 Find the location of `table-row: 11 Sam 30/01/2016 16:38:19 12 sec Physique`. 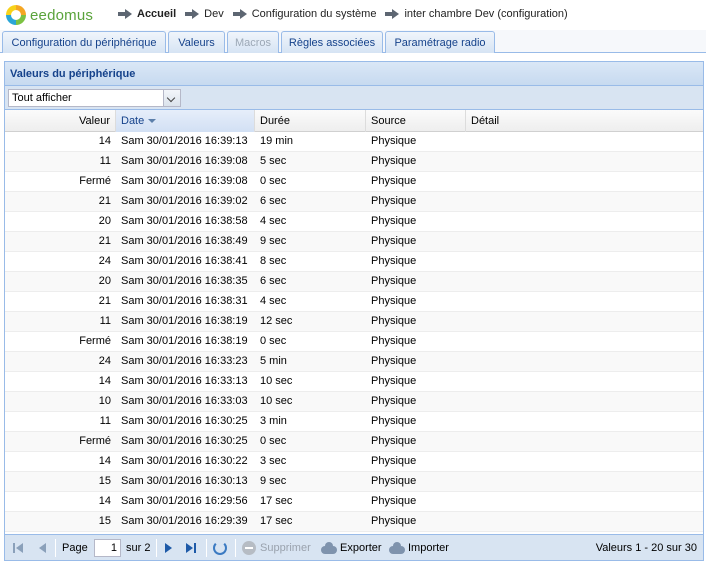

table-row: 11 Sam 30/01/2016 16:38:19 12 sec Physique is located at coordinates (354, 322).